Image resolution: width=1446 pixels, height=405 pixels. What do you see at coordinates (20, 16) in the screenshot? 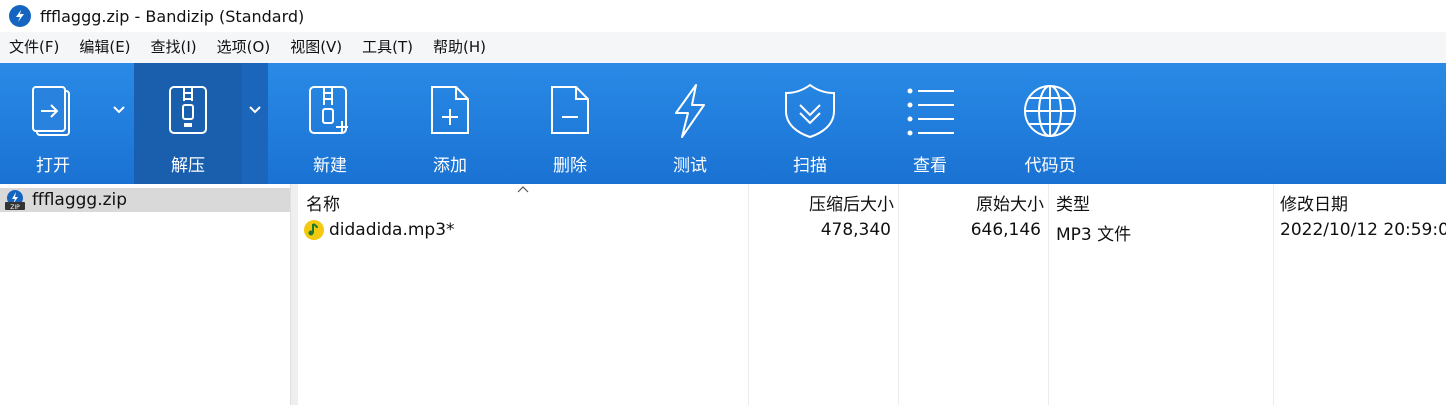
I see `bandizip-app-icon` at bounding box center [20, 16].